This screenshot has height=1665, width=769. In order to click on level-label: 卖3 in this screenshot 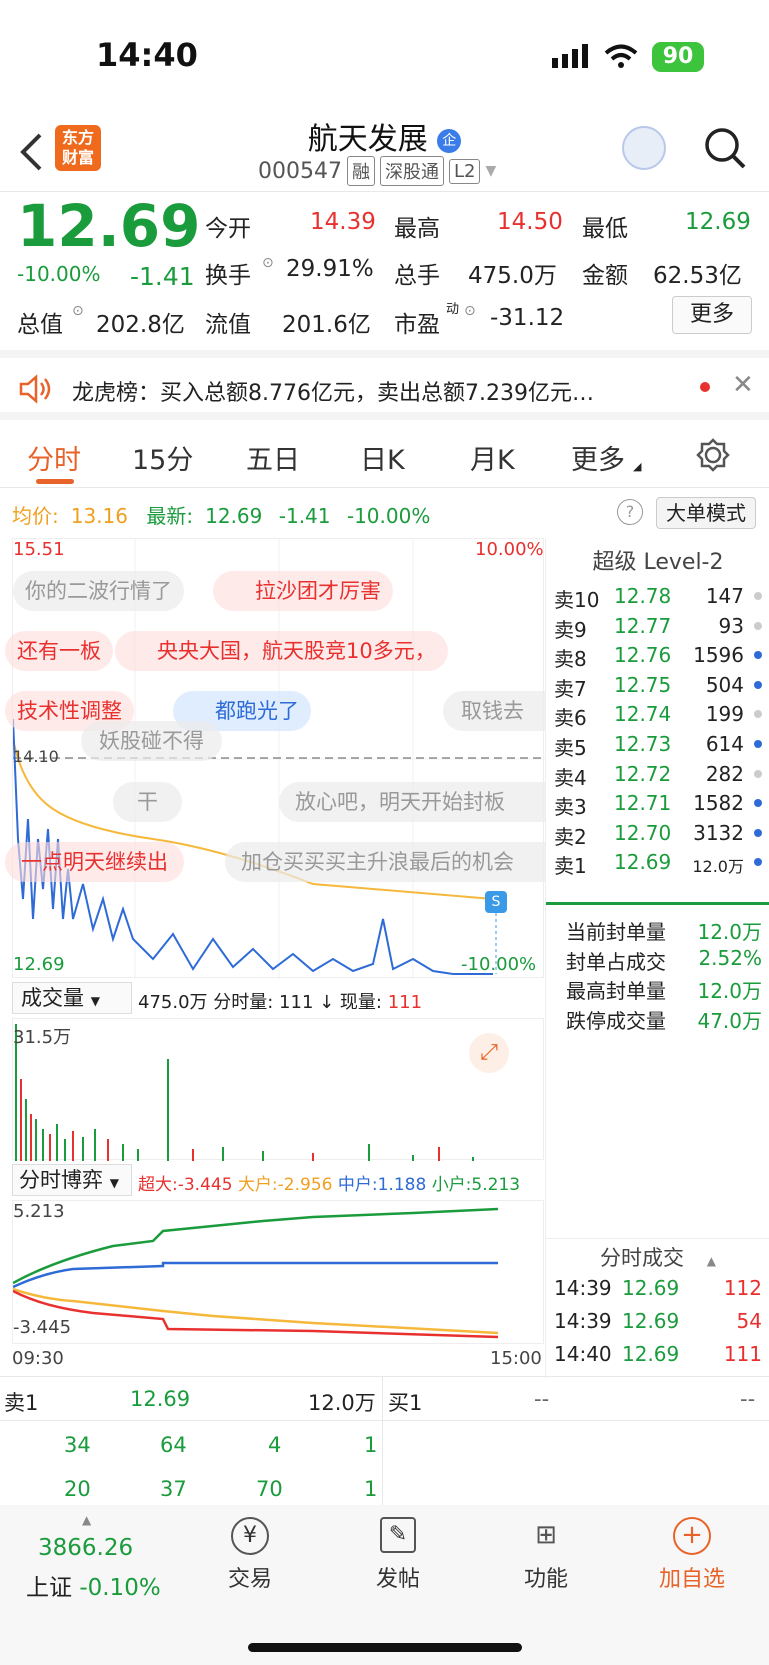, I will do `click(570, 807)`.